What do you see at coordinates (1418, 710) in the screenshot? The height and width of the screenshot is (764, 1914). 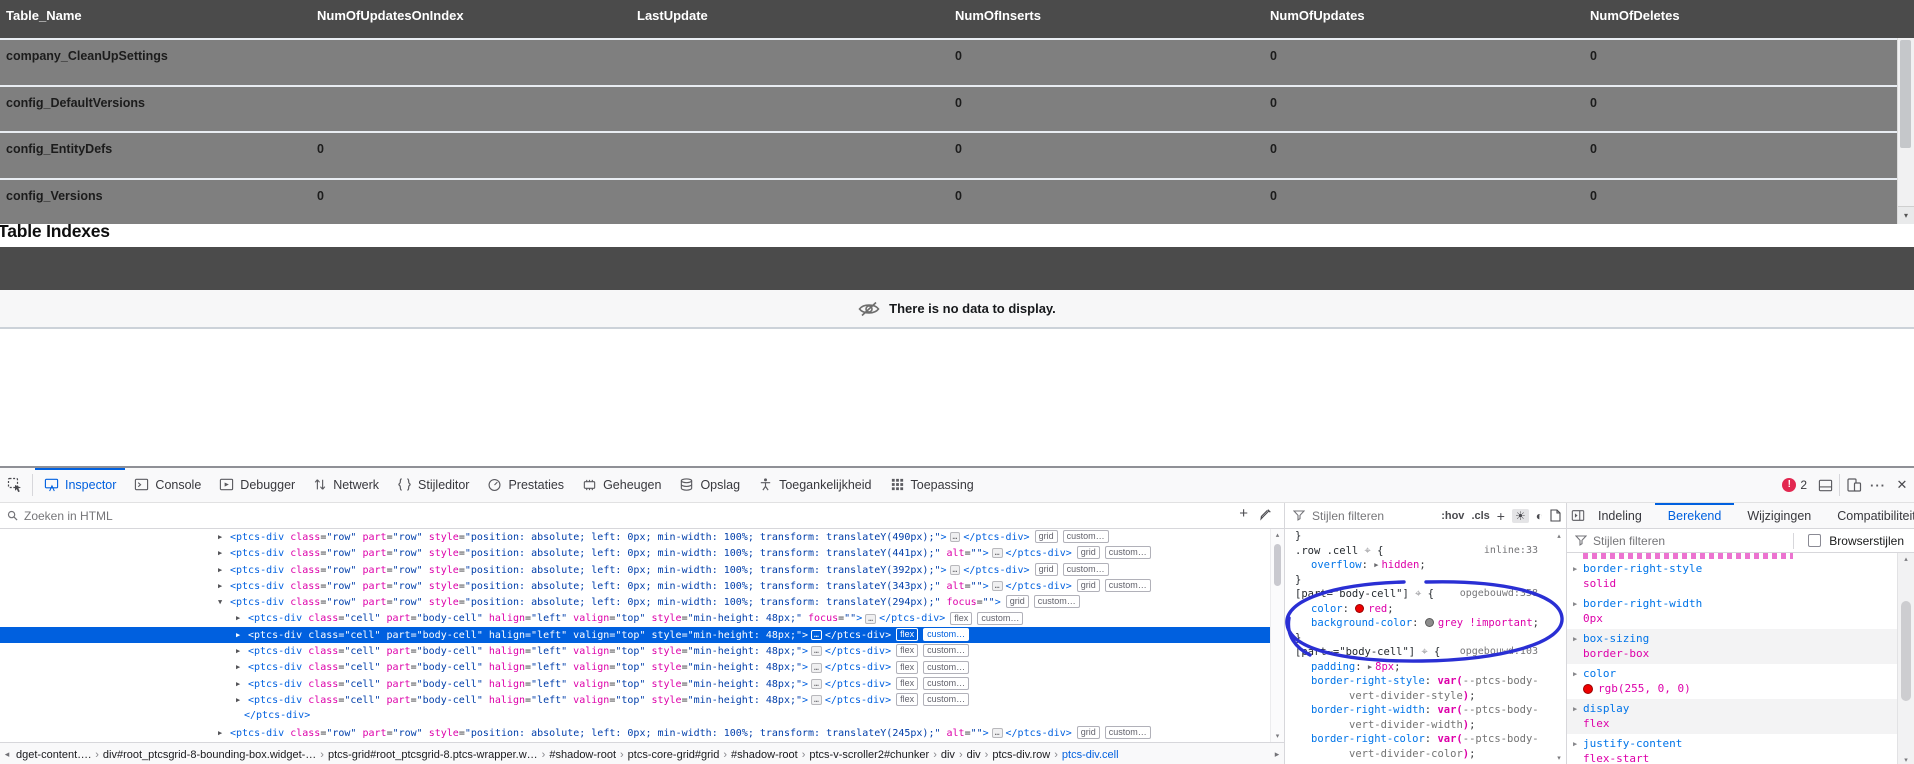 I see `rule-line: border-right-width: var(--ptcs-body-` at bounding box center [1418, 710].